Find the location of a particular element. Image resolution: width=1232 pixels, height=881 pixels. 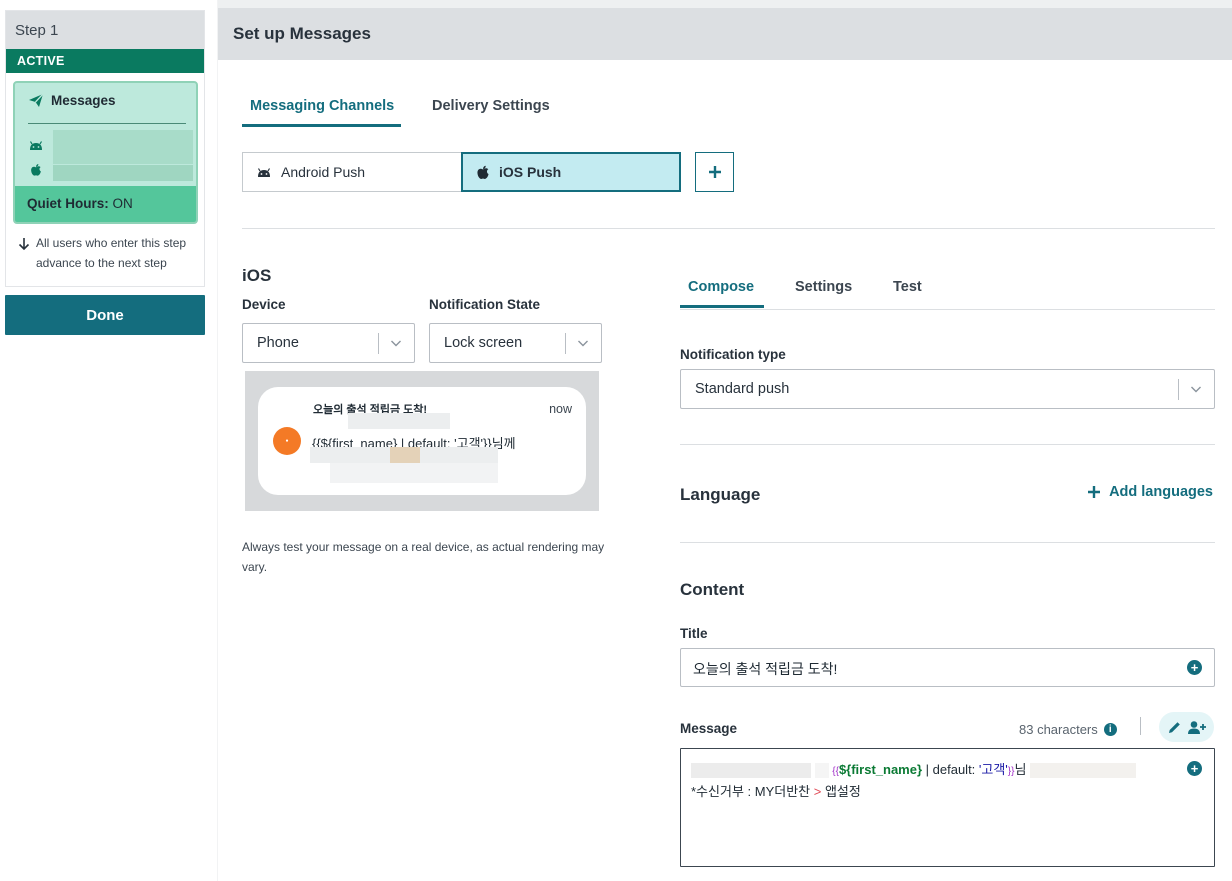

add-channel-button is located at coordinates (714, 172).